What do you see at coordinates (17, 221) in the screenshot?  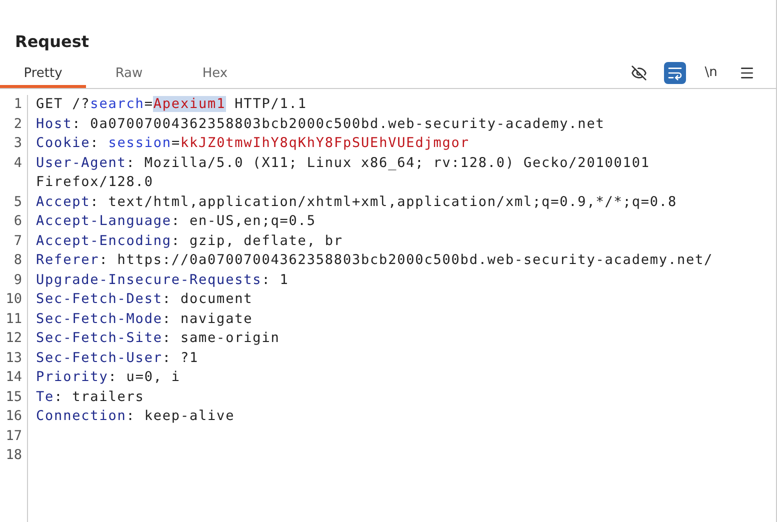 I see `line-number: 6` at bounding box center [17, 221].